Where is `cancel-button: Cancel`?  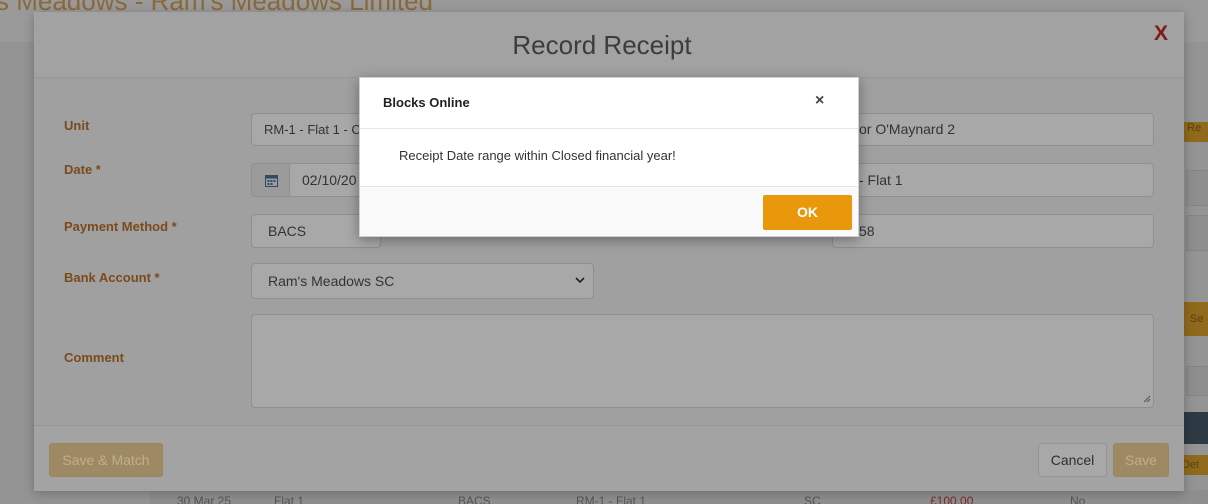
cancel-button: Cancel is located at coordinates (1072, 460).